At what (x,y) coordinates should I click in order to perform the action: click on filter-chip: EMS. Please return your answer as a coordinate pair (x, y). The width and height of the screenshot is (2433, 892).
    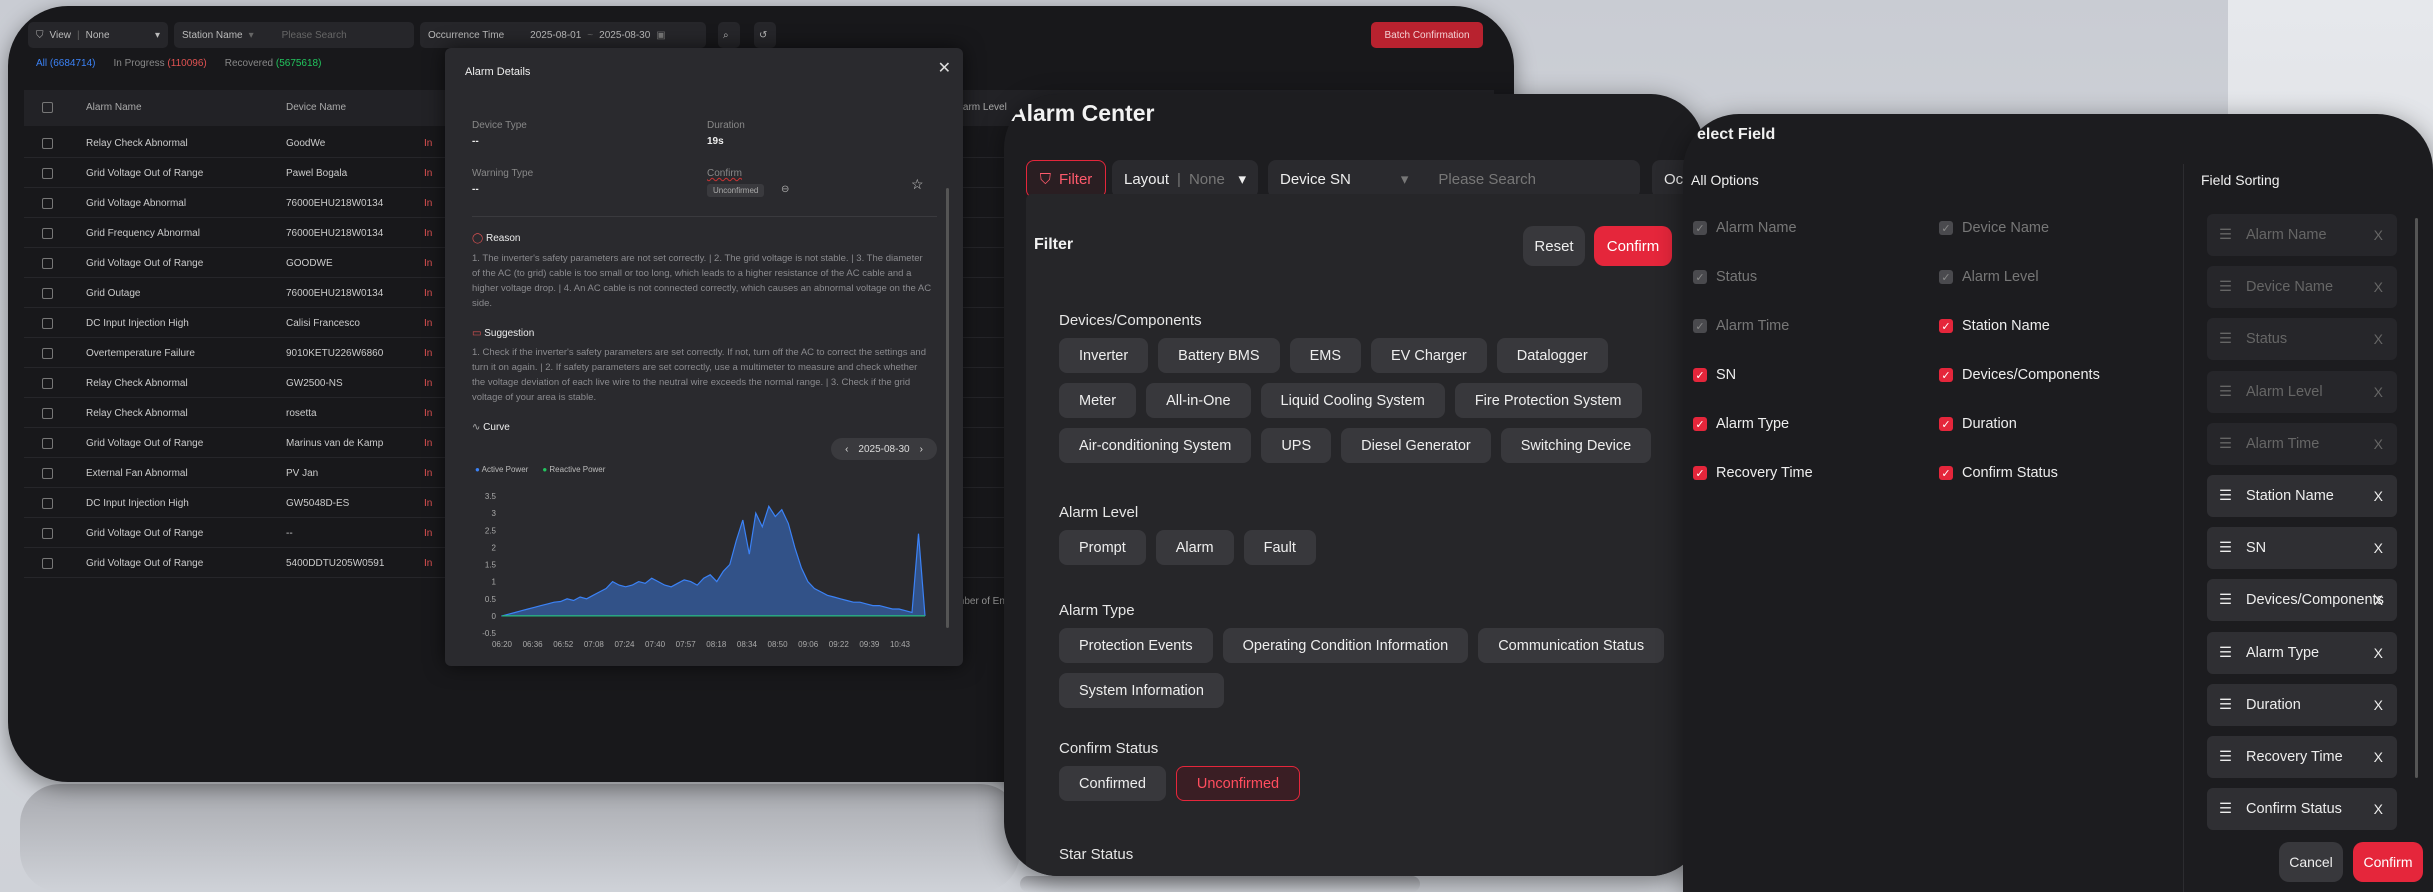
    Looking at the image, I should click on (1325, 355).